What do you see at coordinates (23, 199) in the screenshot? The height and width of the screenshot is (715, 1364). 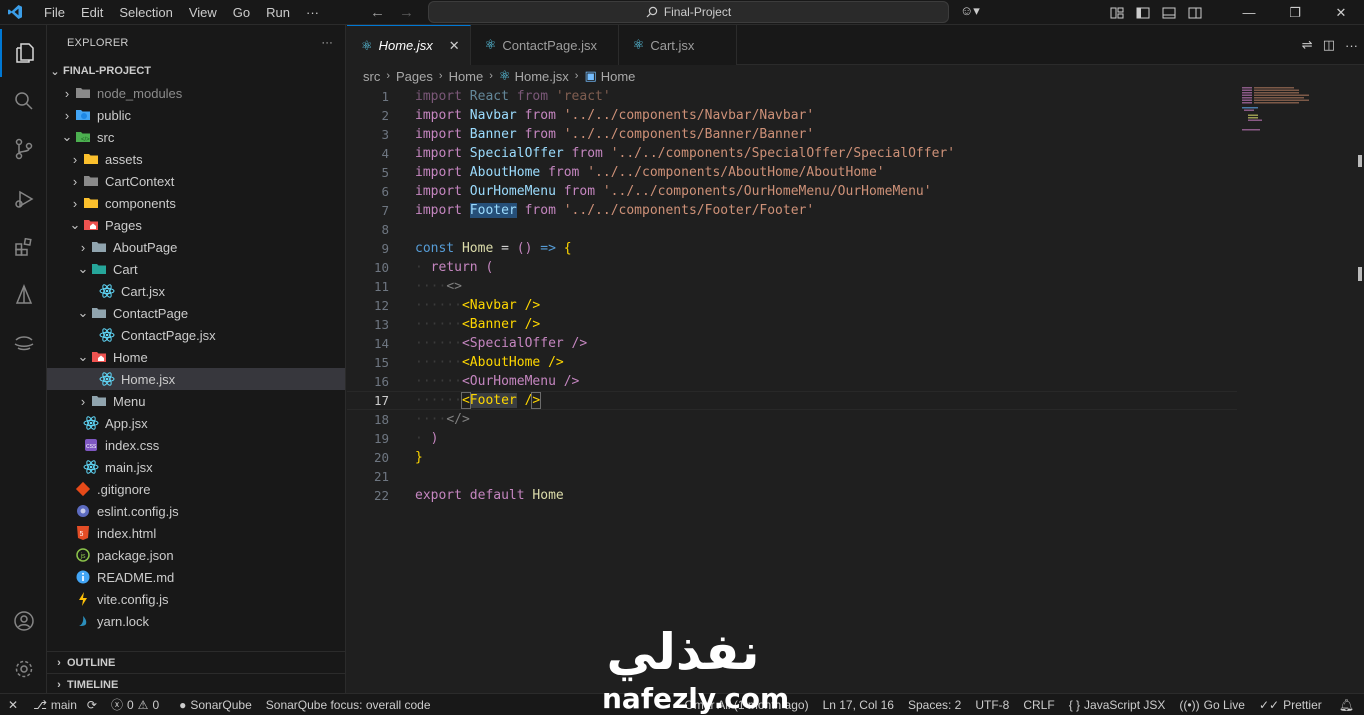 I see `run-debug-icon` at bounding box center [23, 199].